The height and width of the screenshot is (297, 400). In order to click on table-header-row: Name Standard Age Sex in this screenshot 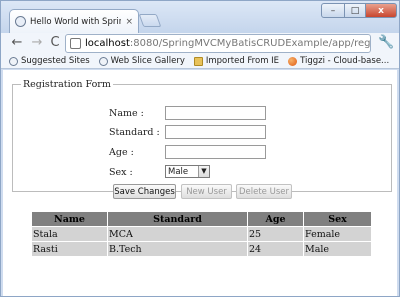, I will do `click(201, 219)`.